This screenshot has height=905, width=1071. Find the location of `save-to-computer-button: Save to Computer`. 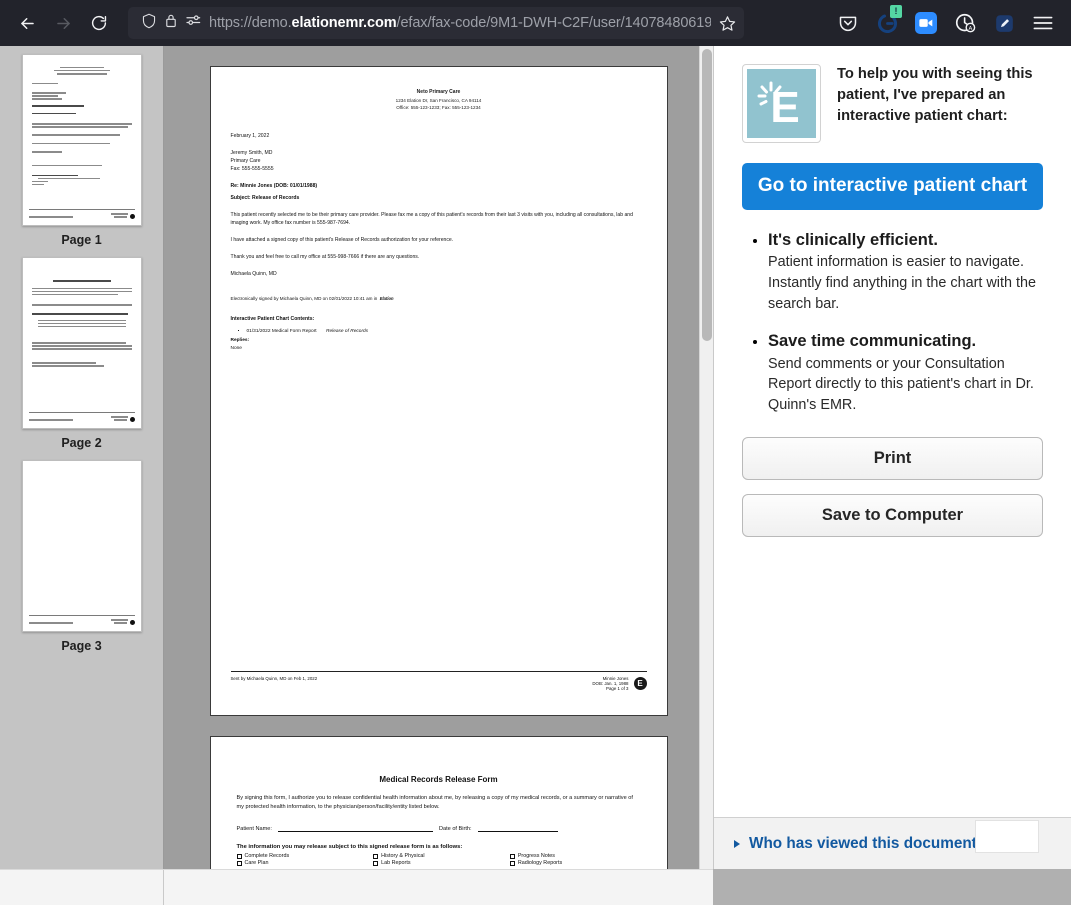

save-to-computer-button: Save to Computer is located at coordinates (892, 516).